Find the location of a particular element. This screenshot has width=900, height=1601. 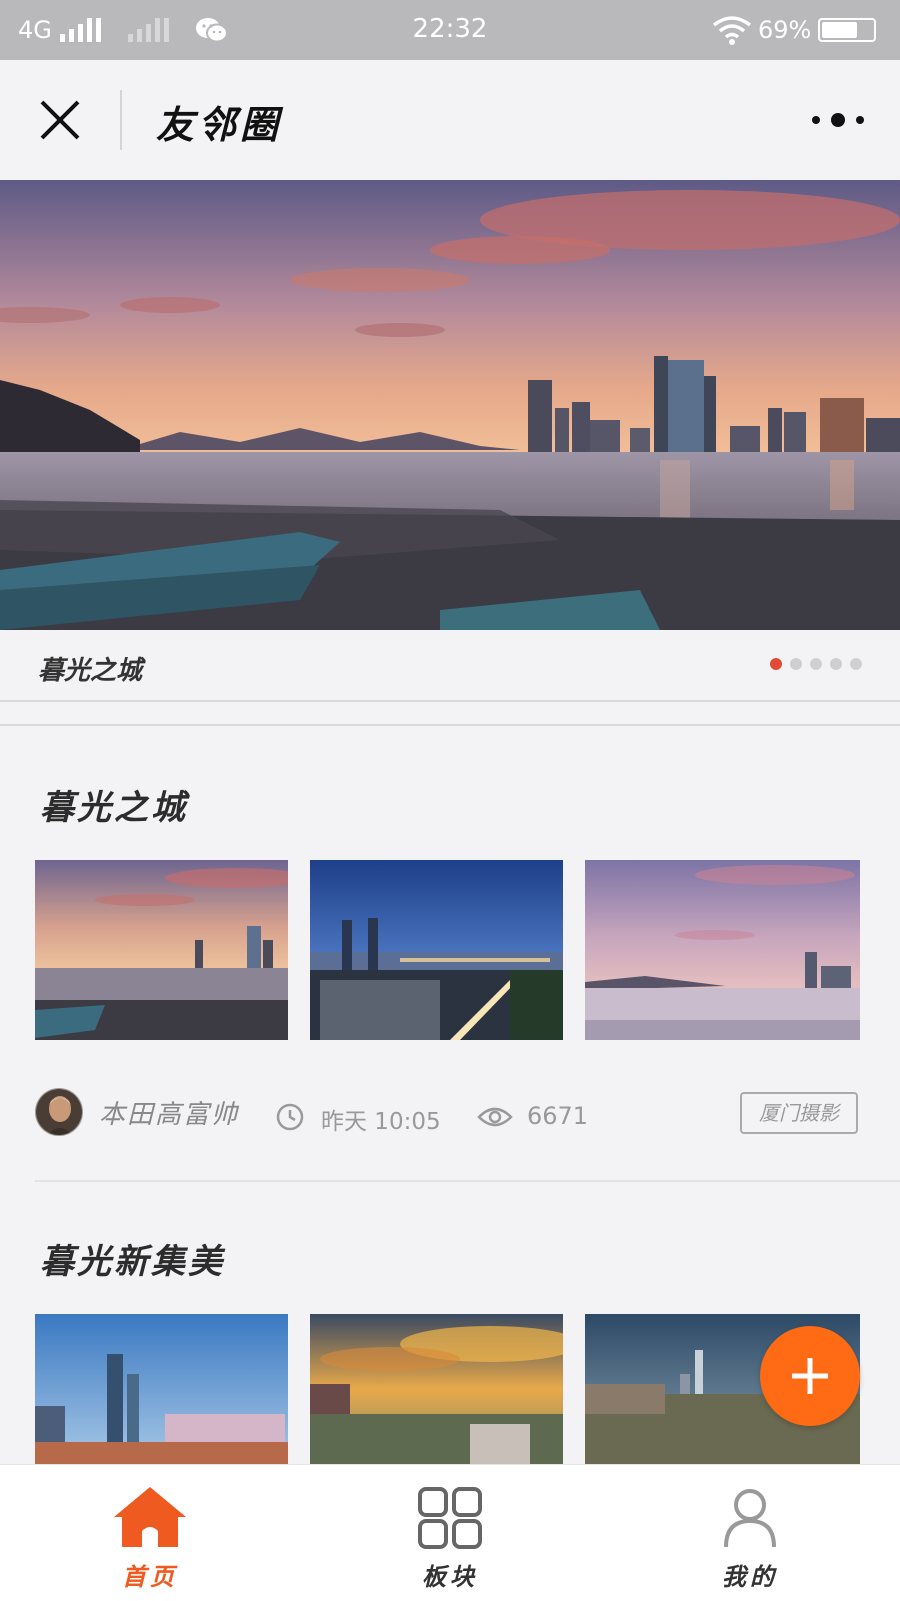

status-bar: 4G 22:32 69% is located at coordinates (450, 30).